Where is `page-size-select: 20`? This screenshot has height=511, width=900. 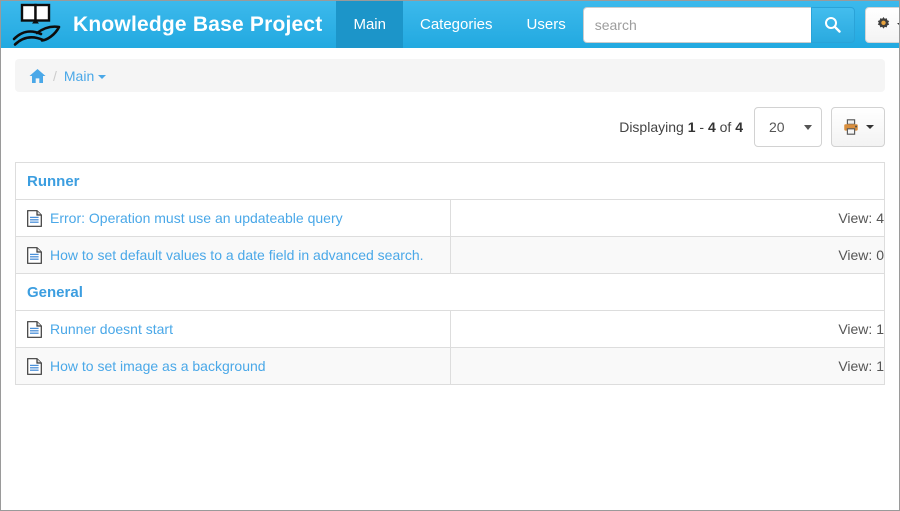 page-size-select: 20 is located at coordinates (788, 127).